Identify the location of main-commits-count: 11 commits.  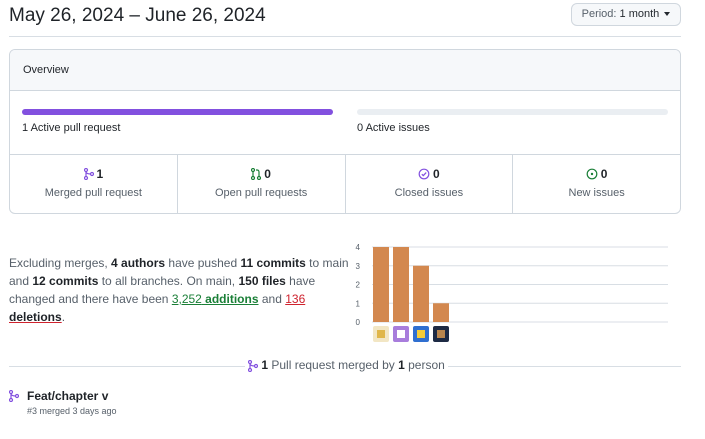
(273, 263).